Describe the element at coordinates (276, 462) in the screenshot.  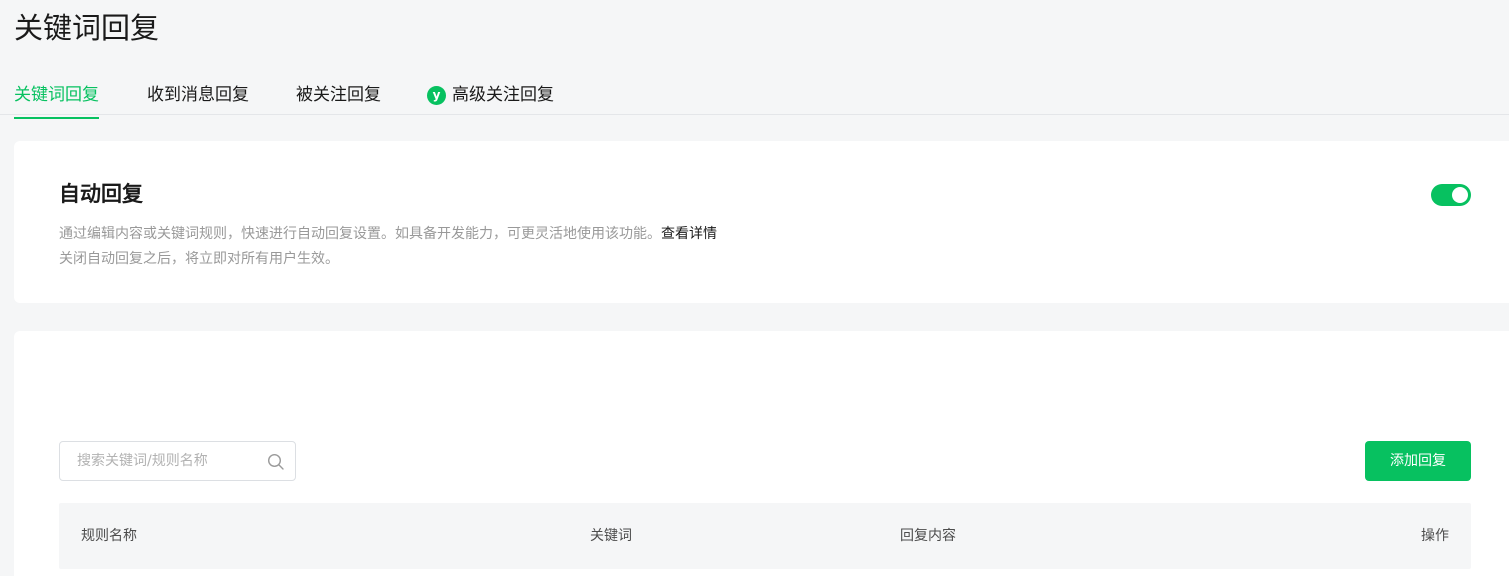
I see `search-icon` at that location.